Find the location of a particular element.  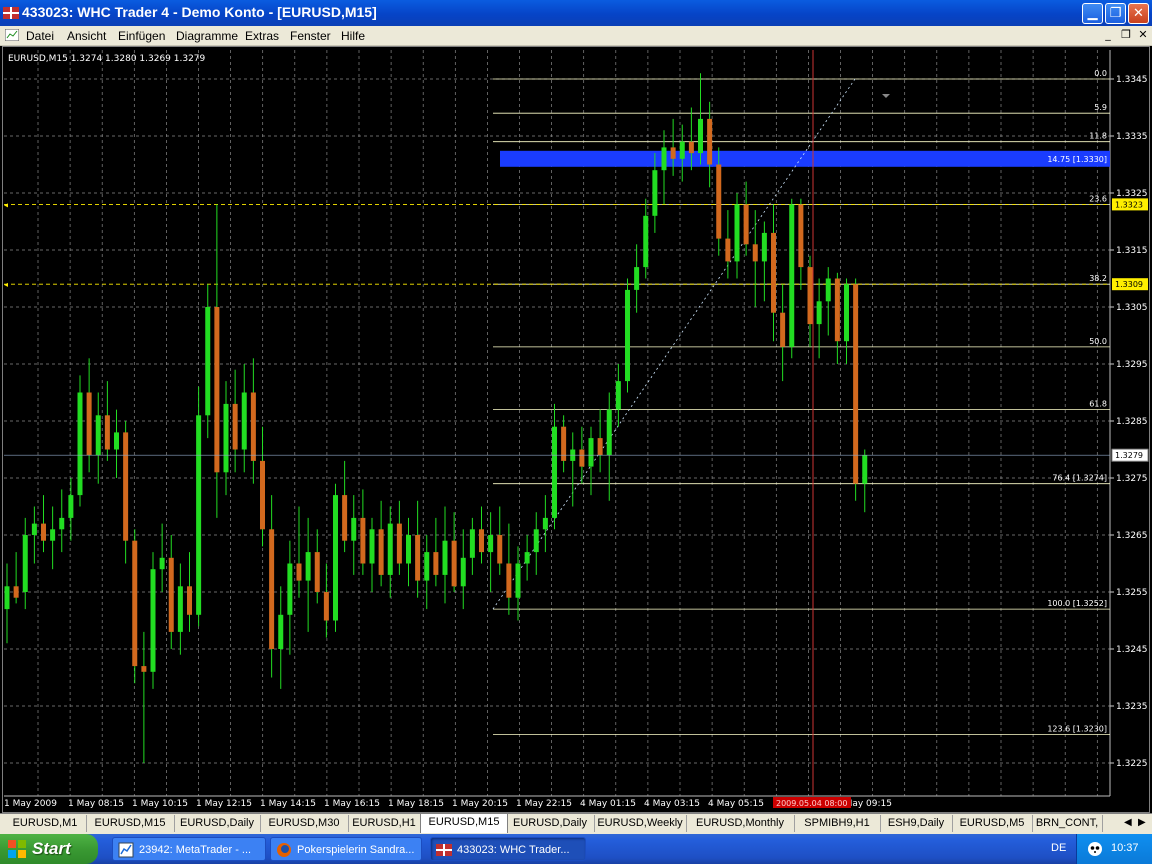

whc-trader-icon is located at coordinates (444, 850).